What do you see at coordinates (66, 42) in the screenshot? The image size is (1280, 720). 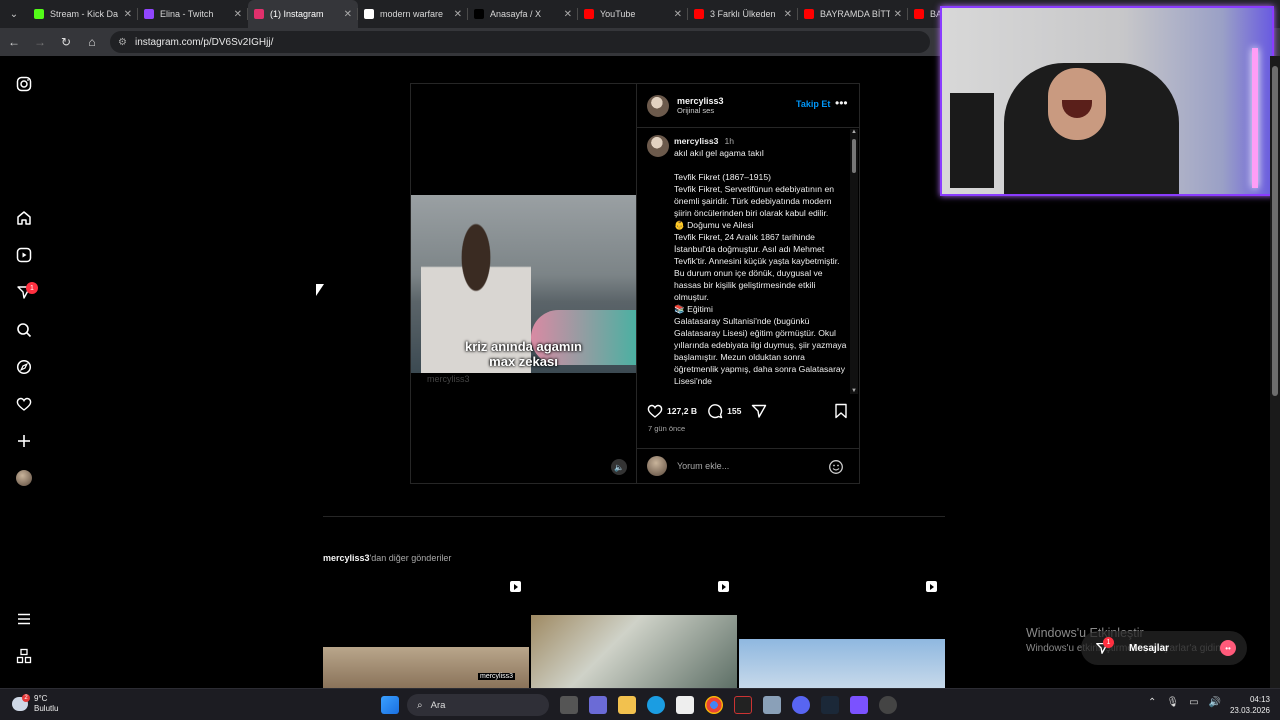 I see `reload-button: ↻` at bounding box center [66, 42].